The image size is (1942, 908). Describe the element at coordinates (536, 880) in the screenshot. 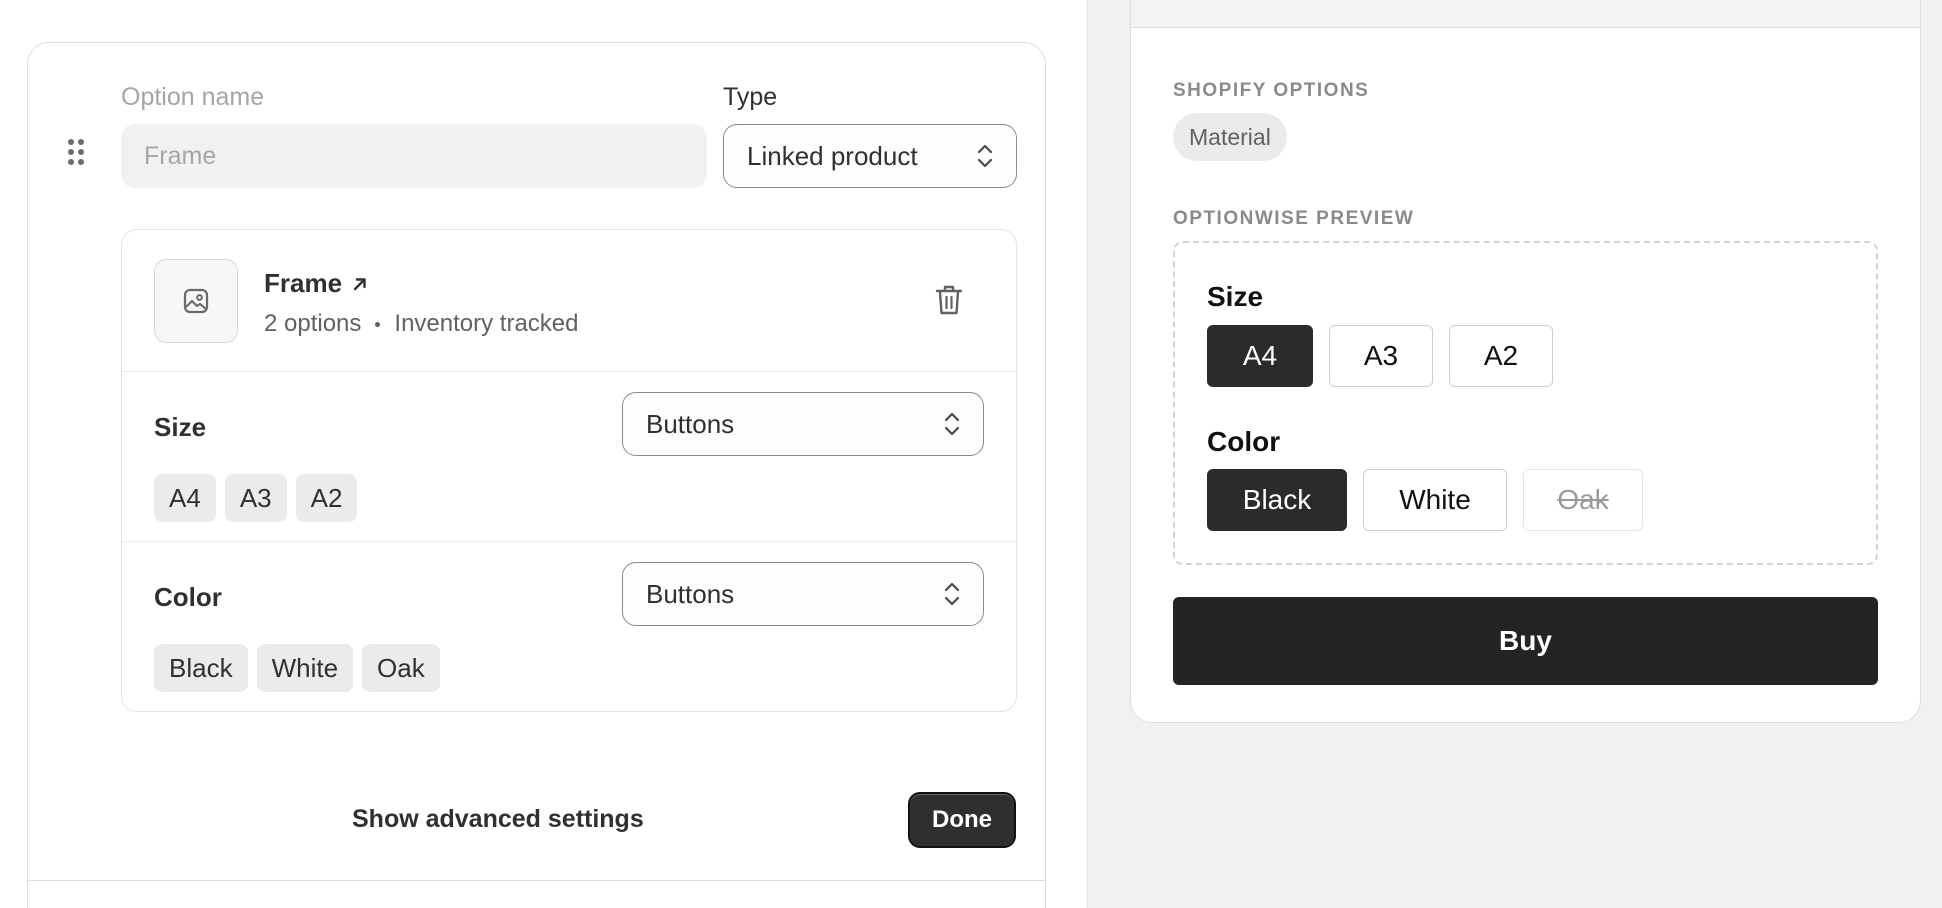

I see `divider` at that location.